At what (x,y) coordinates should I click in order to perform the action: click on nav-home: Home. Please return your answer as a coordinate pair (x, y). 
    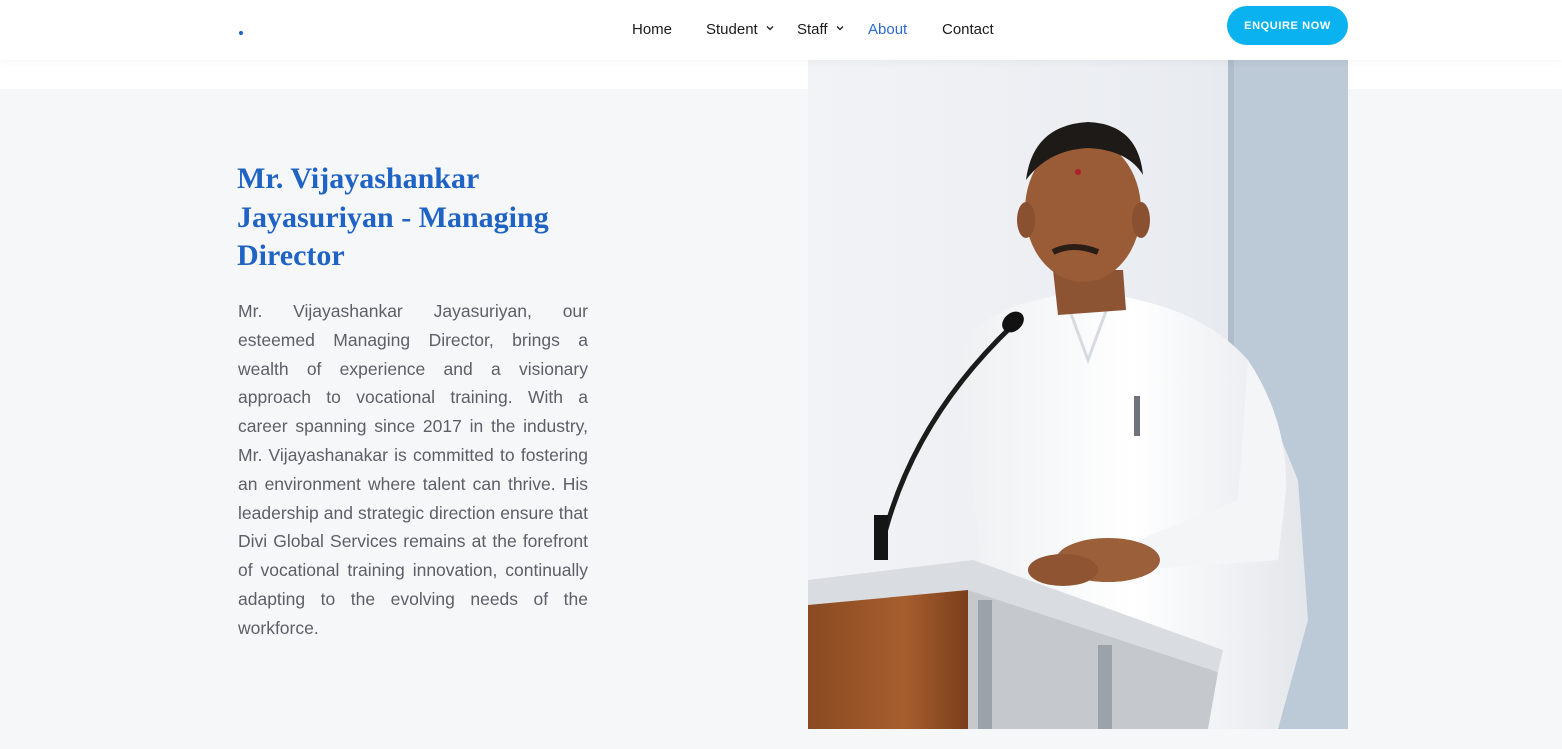
    Looking at the image, I should click on (652, 29).